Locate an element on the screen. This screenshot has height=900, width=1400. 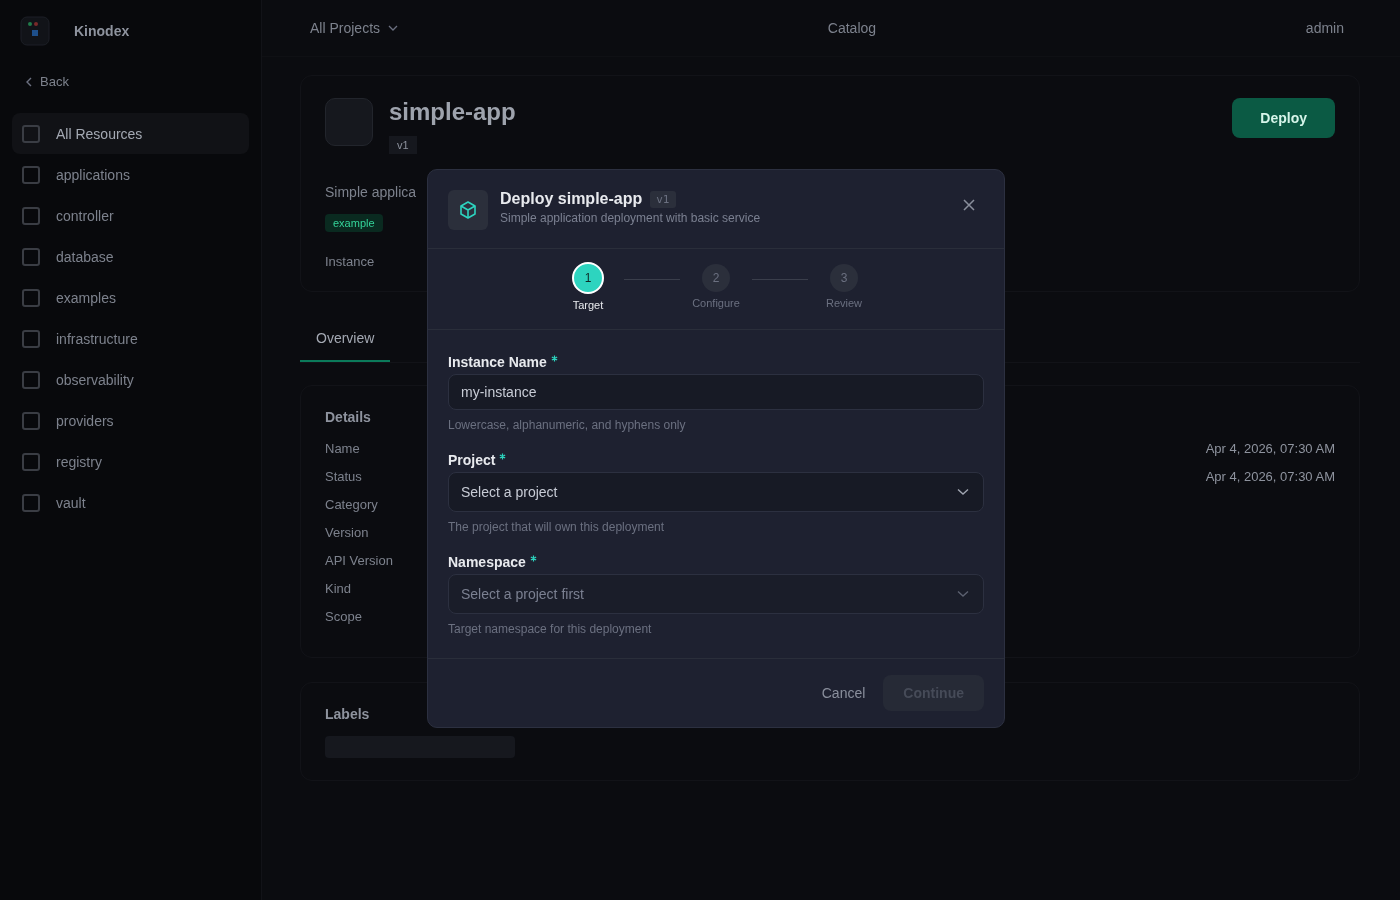
sidebar-item: infrastructure is located at coordinates (130, 338).